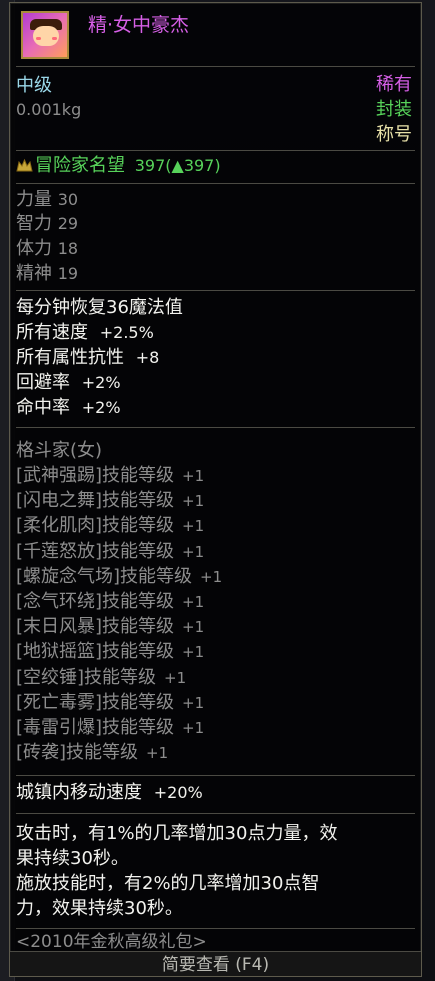  Describe the element at coordinates (45, 35) in the screenshot. I see `title-avatar-icon` at that location.